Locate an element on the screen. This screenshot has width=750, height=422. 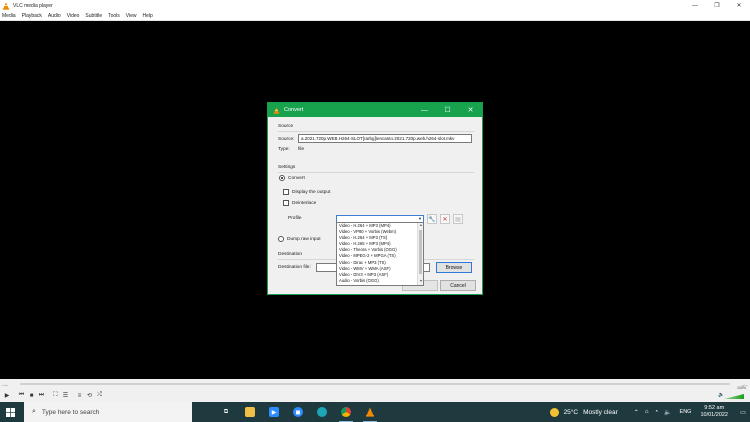
clock-time: 9:52 am is located at coordinates (714, 408).